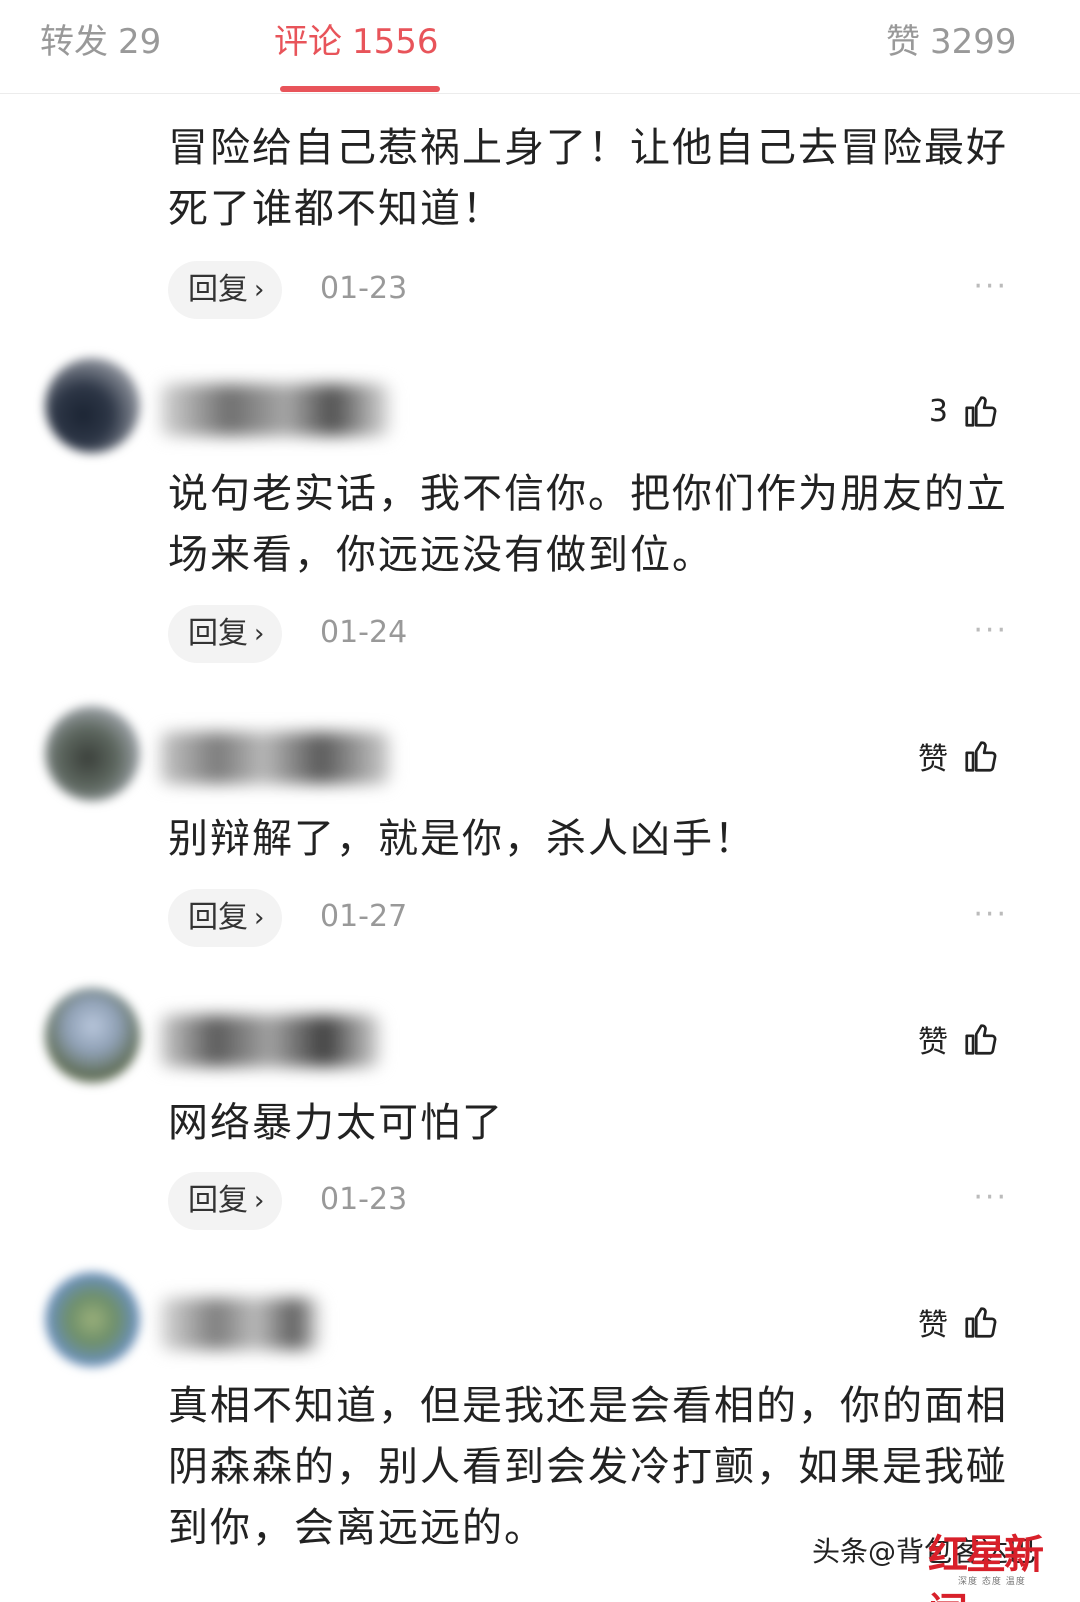 This screenshot has height=1602, width=1080. Describe the element at coordinates (986, 1566) in the screenshot. I see `watermark-logo: 红星新闻` at that location.